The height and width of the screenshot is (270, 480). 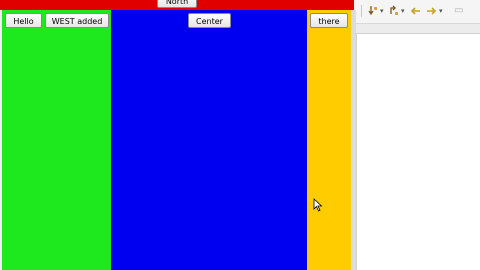 What do you see at coordinates (77, 20) in the screenshot?
I see `west-added-button: WEST added` at bounding box center [77, 20].